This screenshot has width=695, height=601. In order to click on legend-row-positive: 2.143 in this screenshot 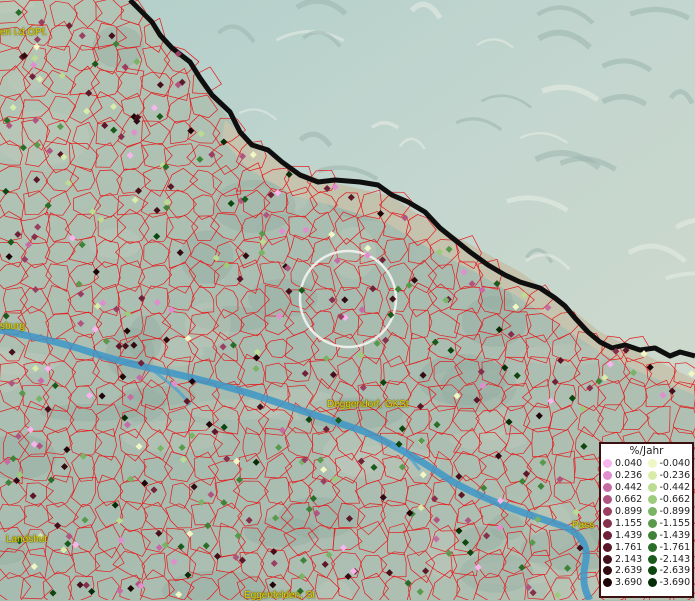, I will do `click(625, 559)`.